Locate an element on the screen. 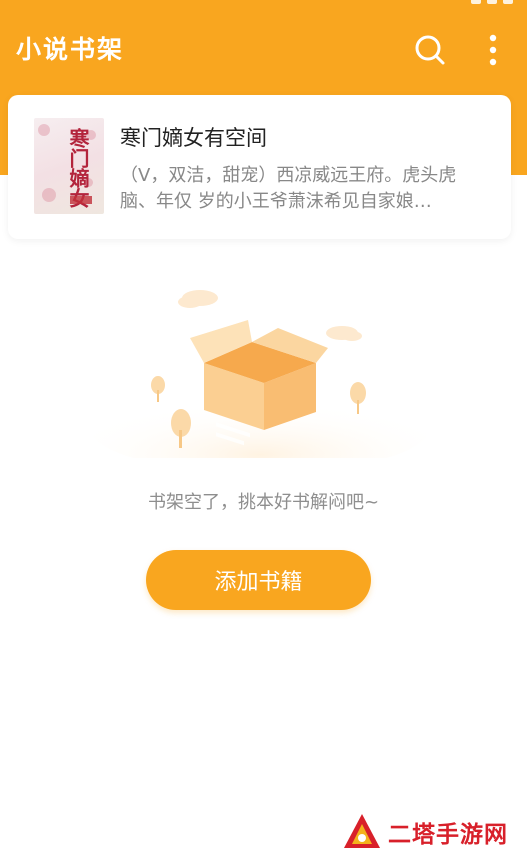  book-cover: 寒门嫡女 is located at coordinates (69, 166).